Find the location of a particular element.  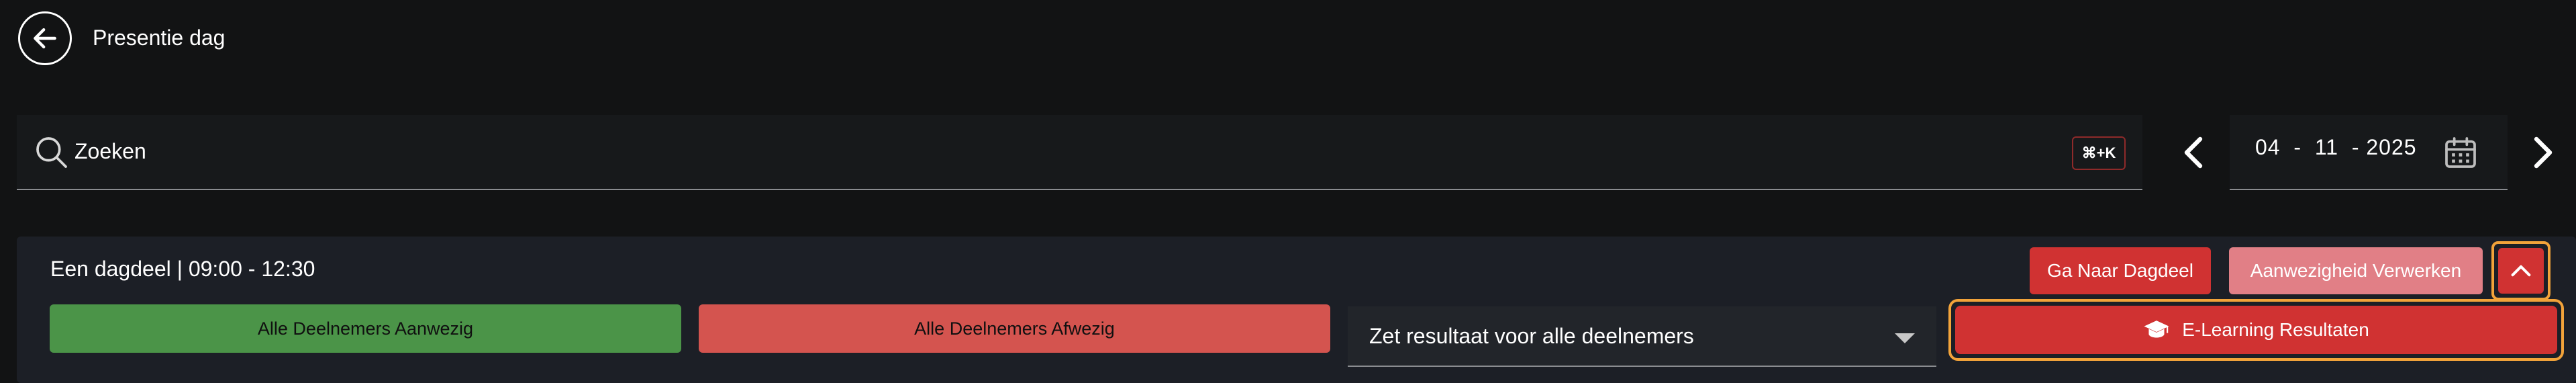

back-button is located at coordinates (45, 38).